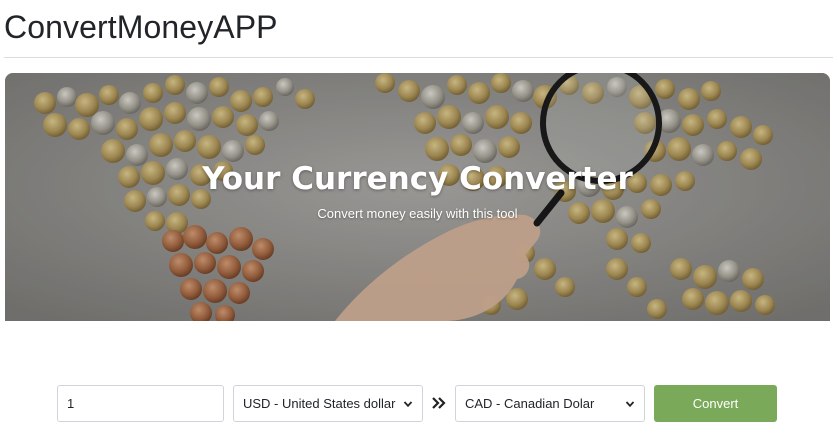 This screenshot has height=438, width=838. Describe the element at coordinates (418, 57) in the screenshot. I see `header-divider` at that location.